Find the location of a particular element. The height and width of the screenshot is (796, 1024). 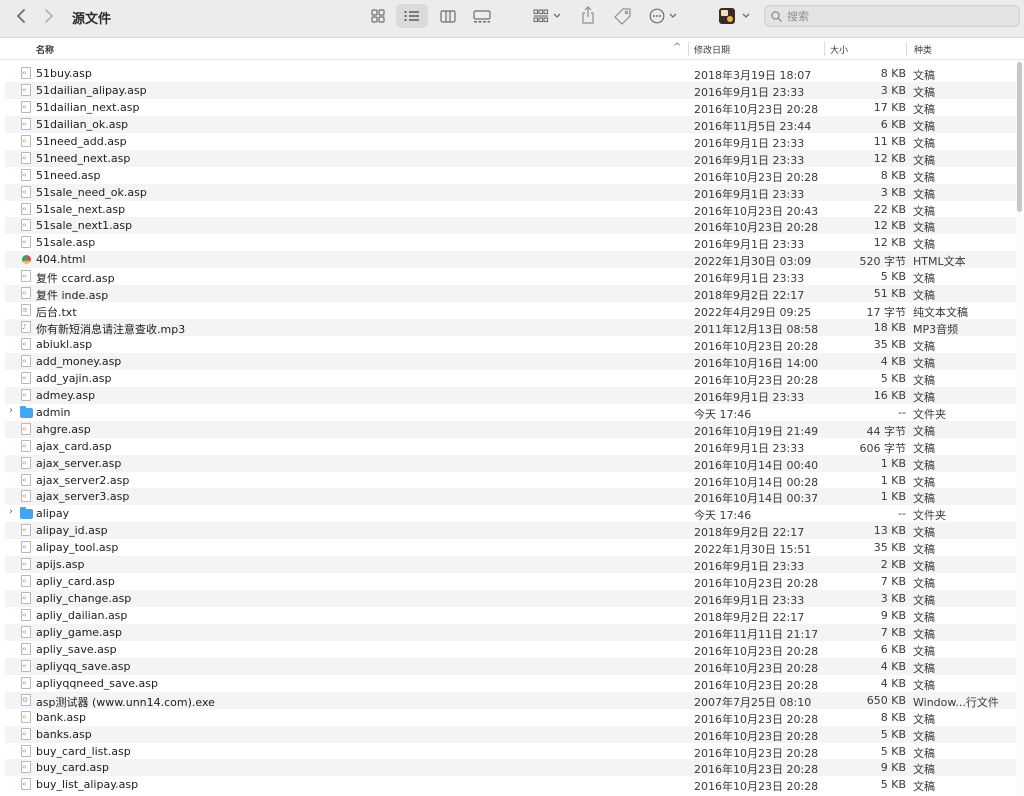

file-row: ajax_server3.asp 2016年10月14日 00:37 1 KB 文稿 is located at coordinates (508, 496).